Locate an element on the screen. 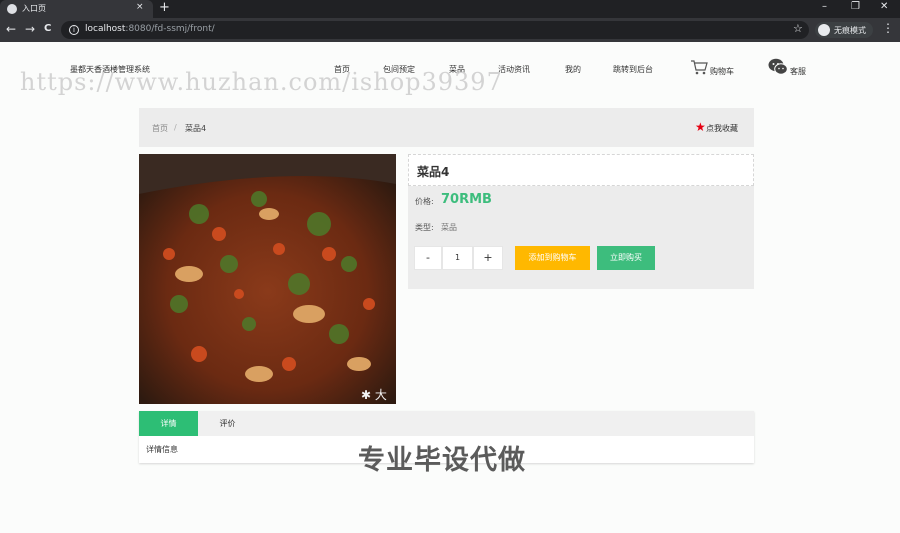 The width and height of the screenshot is (900, 533). wechat-icon is located at coordinates (778, 67).